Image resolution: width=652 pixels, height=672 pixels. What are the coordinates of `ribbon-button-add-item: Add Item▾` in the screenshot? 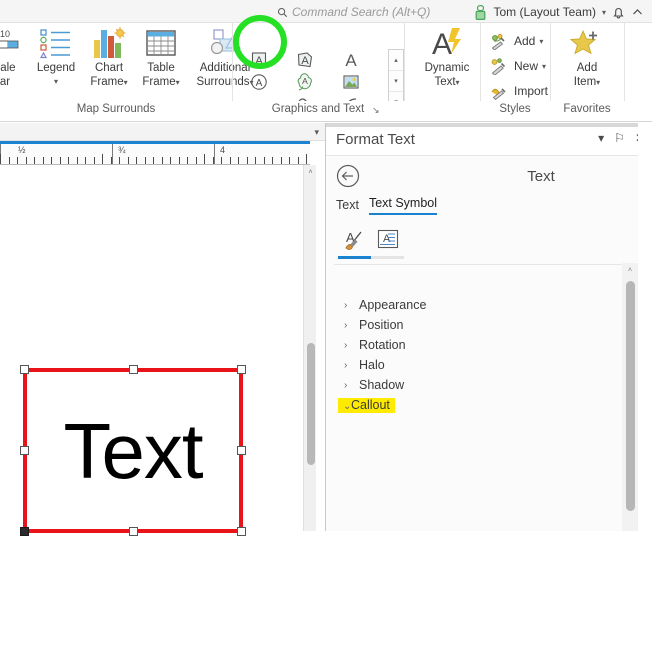 It's located at (587, 57).